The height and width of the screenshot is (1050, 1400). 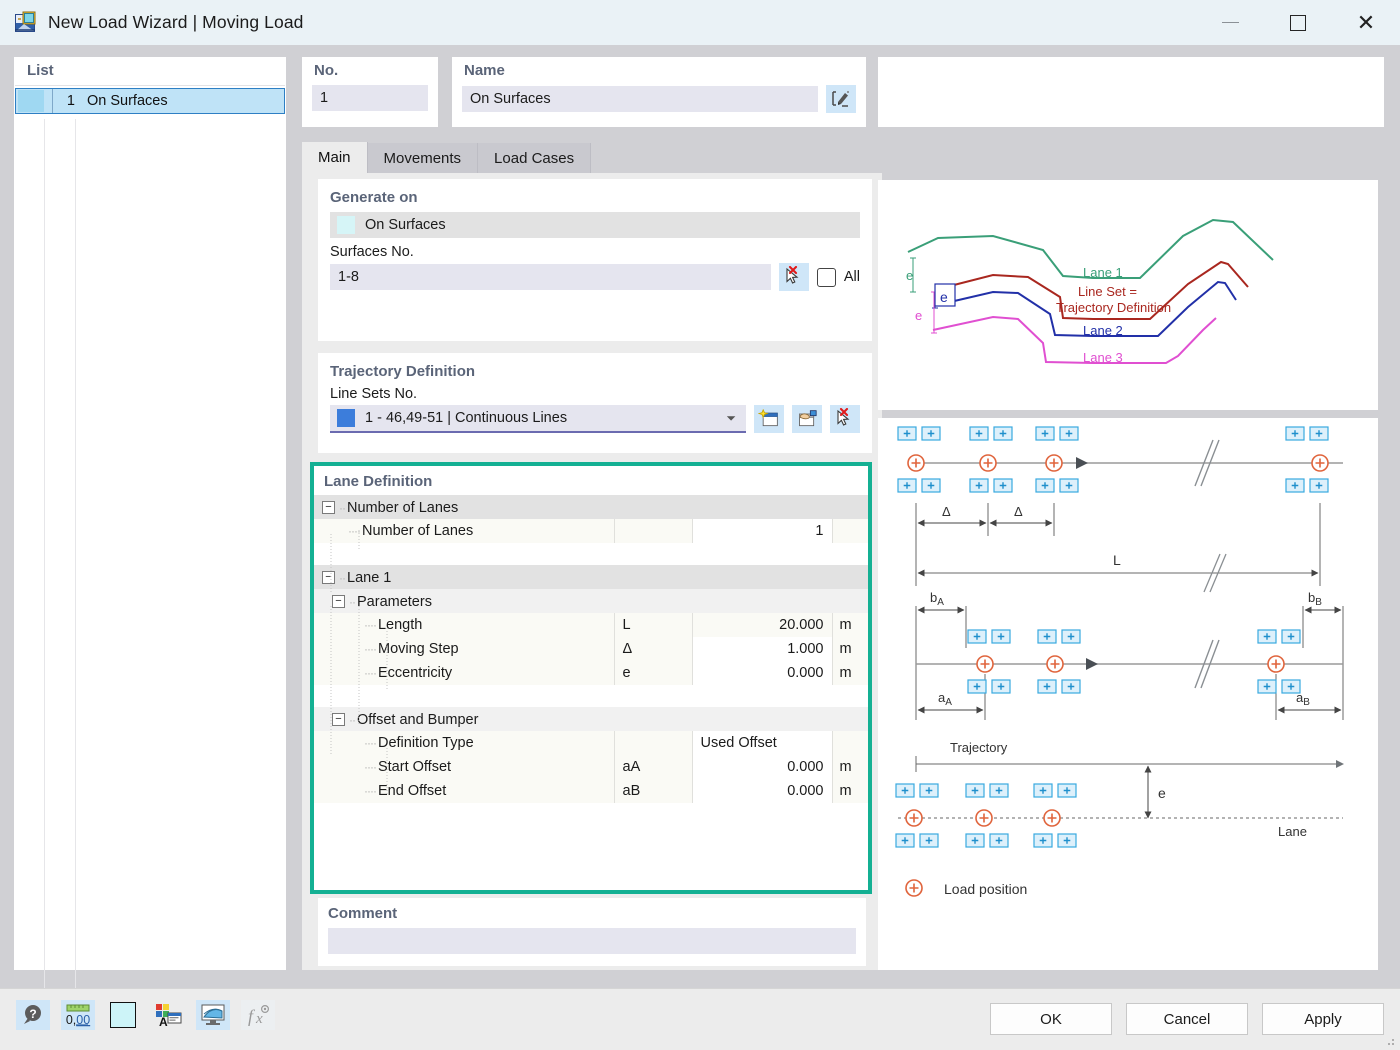 I want to click on pick-cursor-icon, so click(x=843, y=417).